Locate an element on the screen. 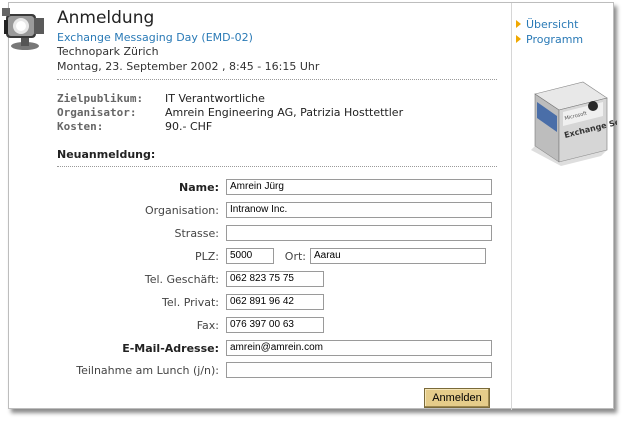 The image size is (629, 421). meta-kosten: Kosten: 90.- CHF is located at coordinates (134, 126).